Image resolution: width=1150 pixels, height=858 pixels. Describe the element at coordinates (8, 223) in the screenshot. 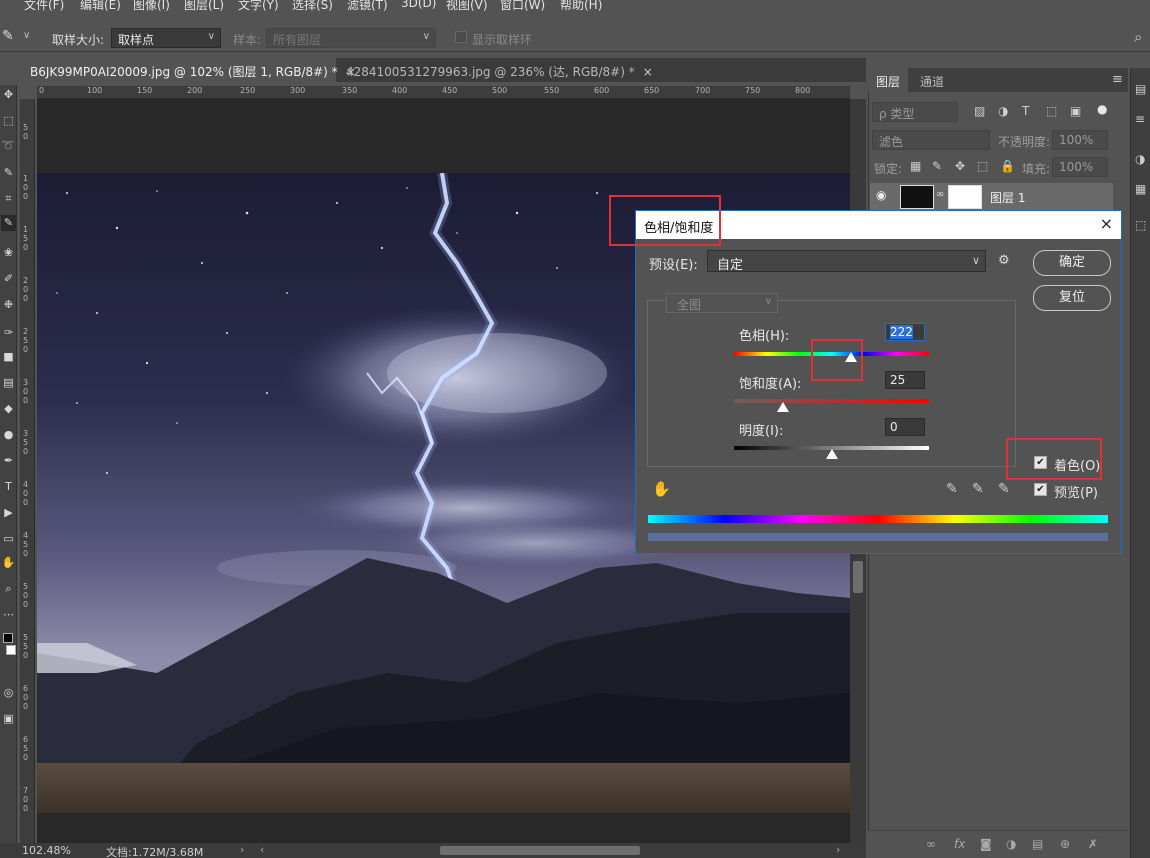

I see `eyedropper-tool-icon: ✎` at that location.